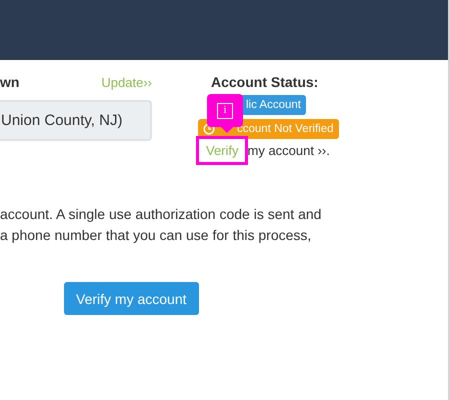 Image resolution: width=450 pixels, height=400 pixels. Describe the element at coordinates (289, 150) in the screenshot. I see `verify-text: my account ››.` at that location.